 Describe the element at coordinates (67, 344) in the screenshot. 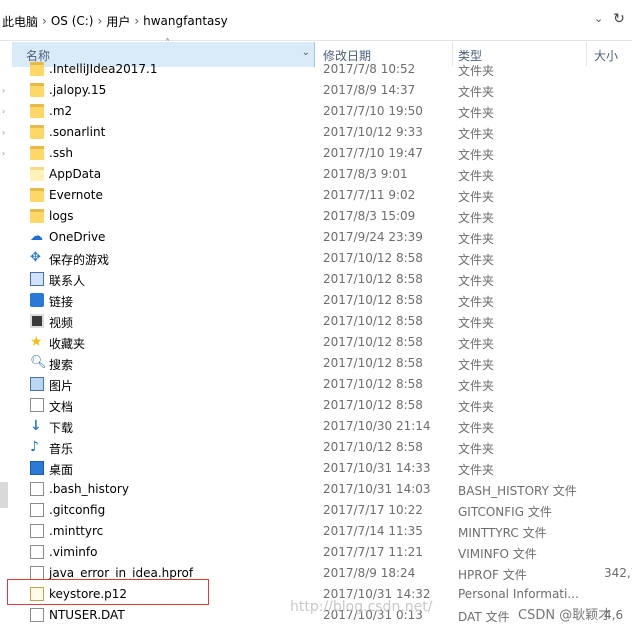

I see `file-name: 收藏夹` at that location.